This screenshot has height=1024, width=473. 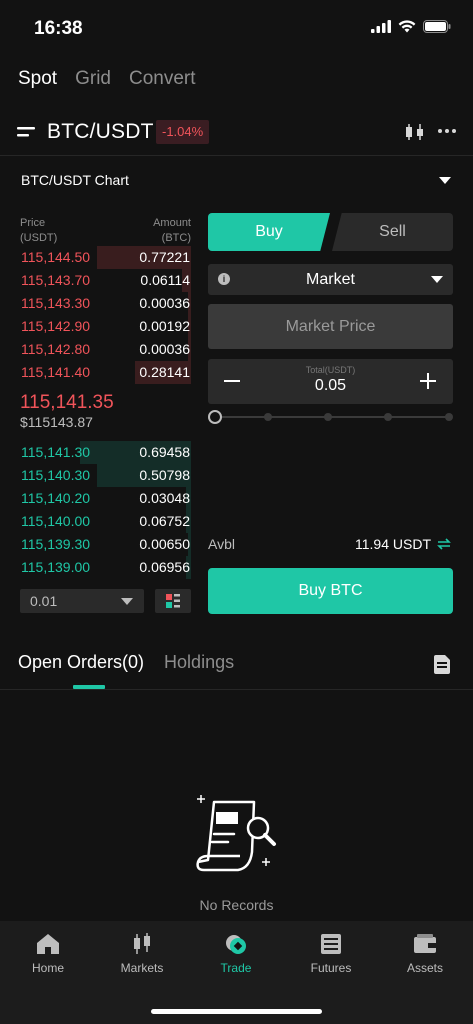 I want to click on total-field: Total(USDT) 0.05, so click(x=330, y=381).